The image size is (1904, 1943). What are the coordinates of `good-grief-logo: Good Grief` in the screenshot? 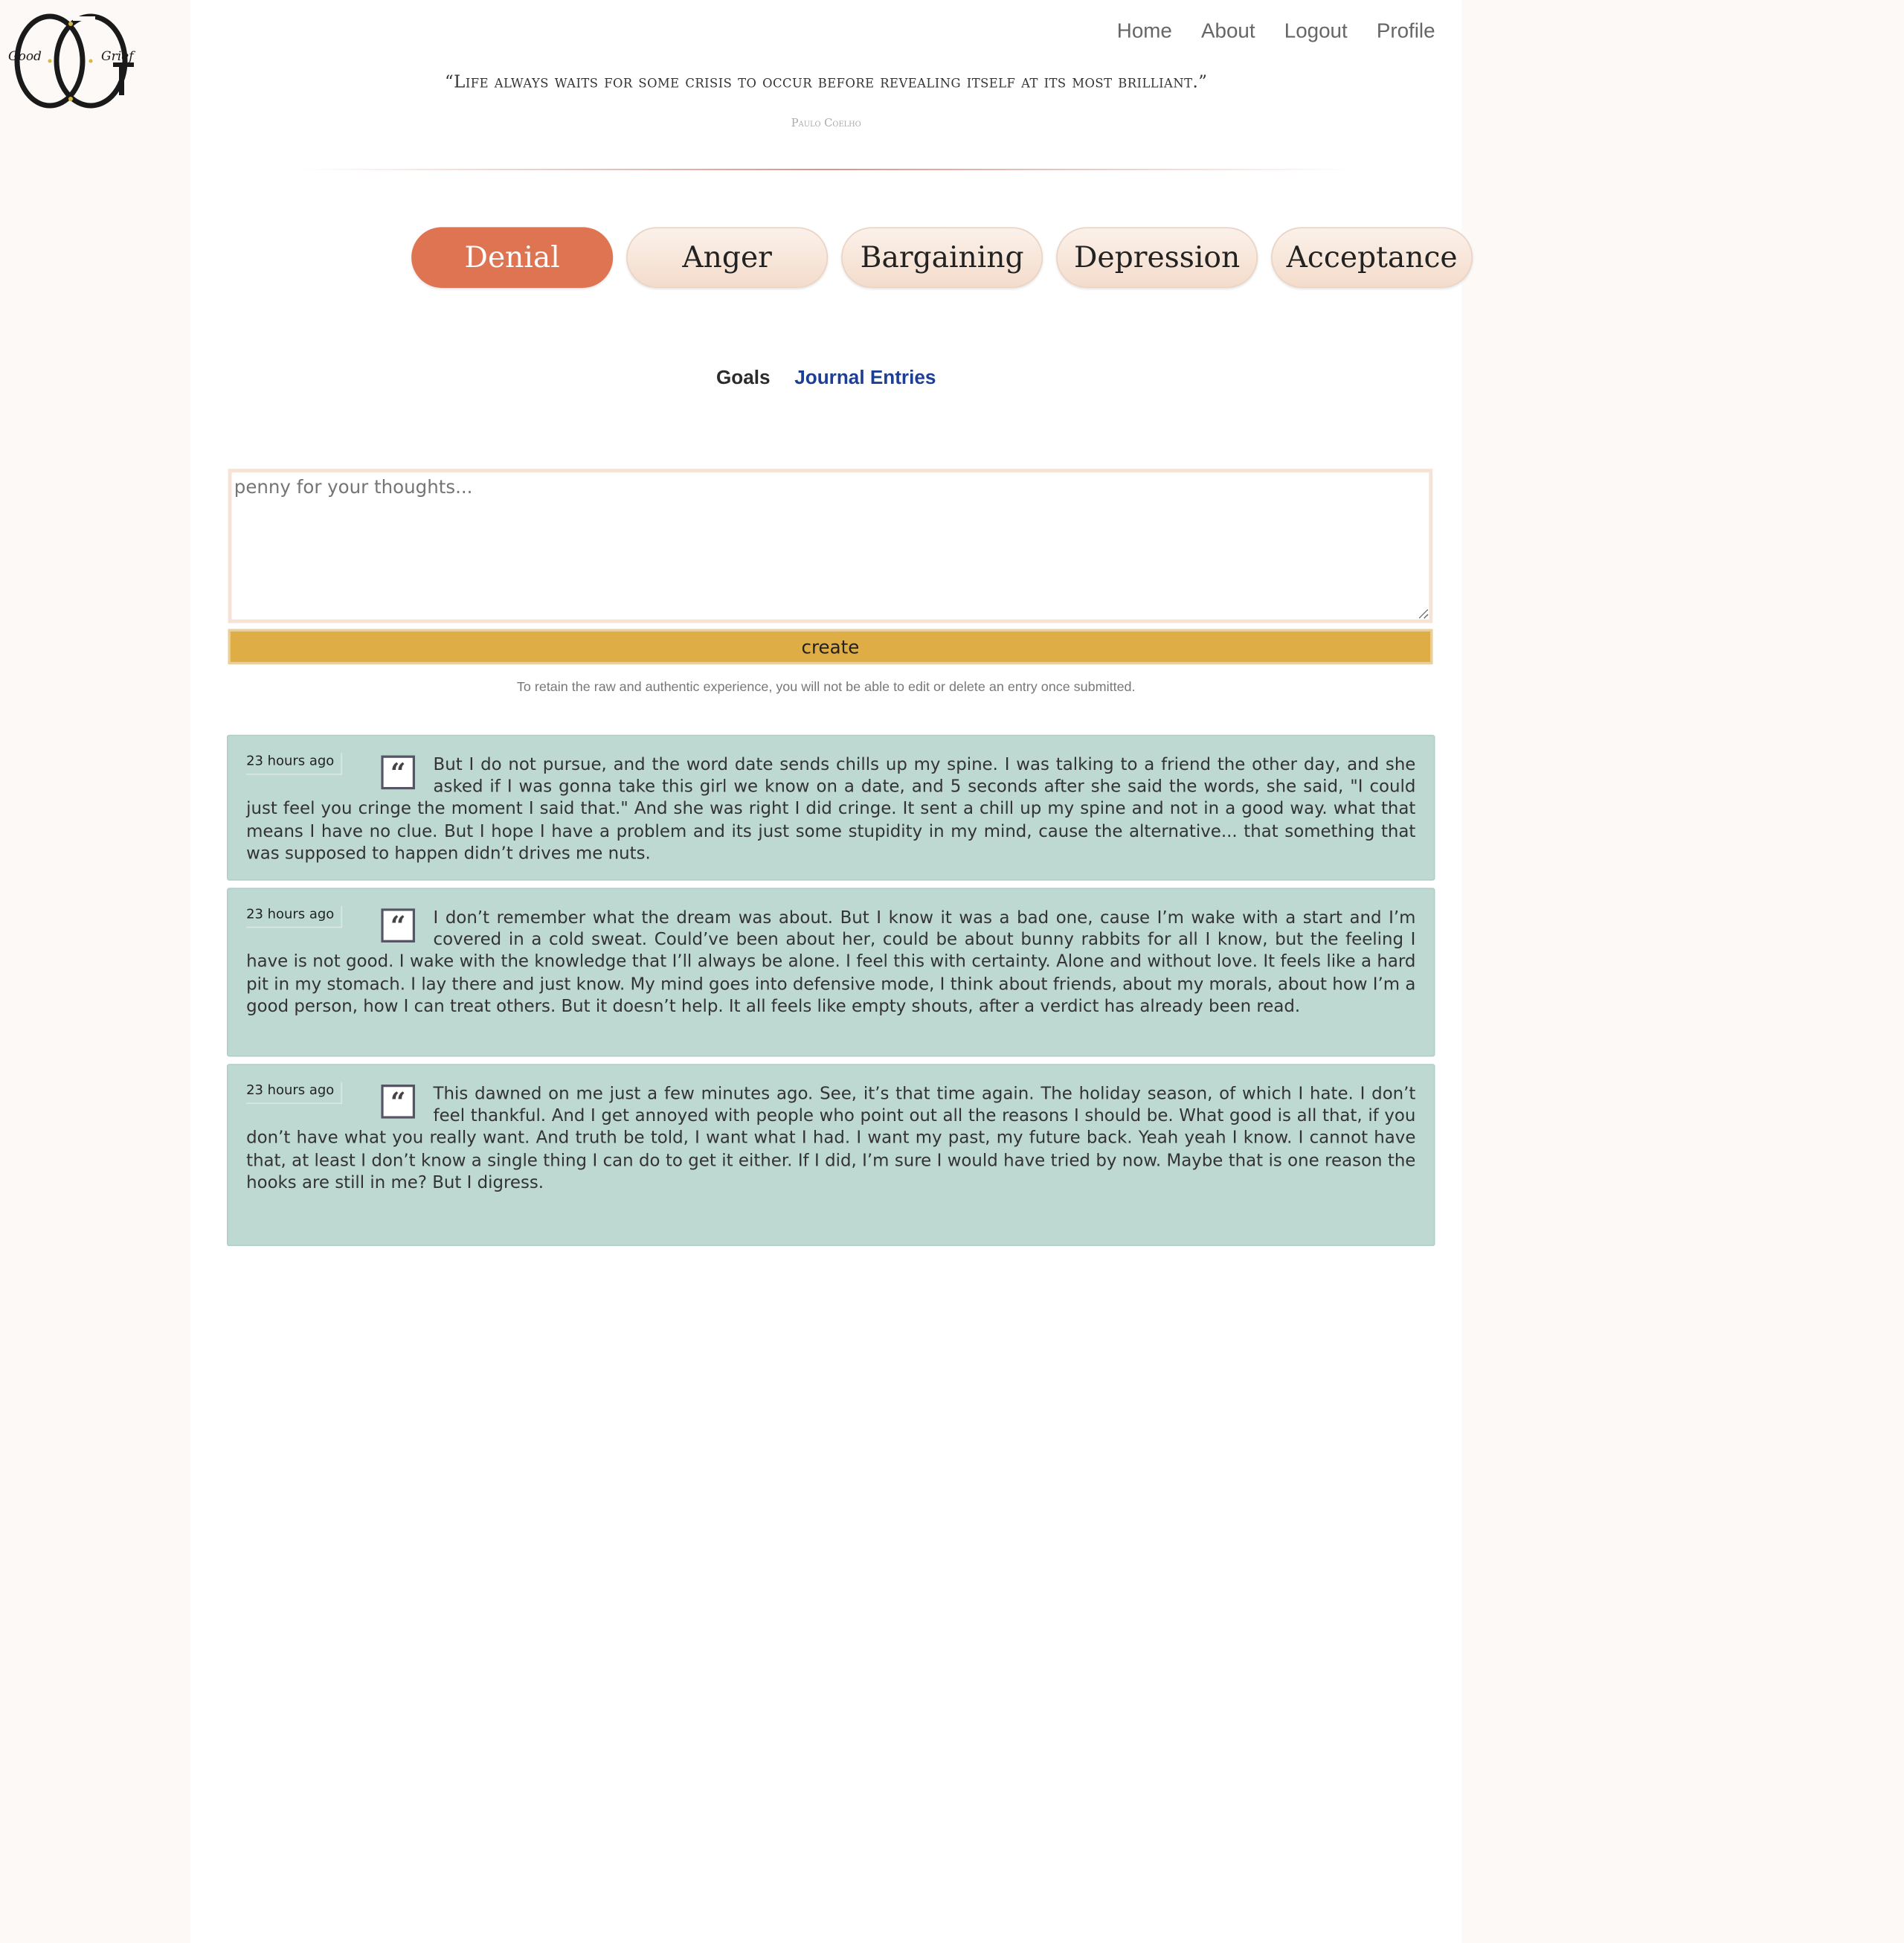 It's located at (73, 61).